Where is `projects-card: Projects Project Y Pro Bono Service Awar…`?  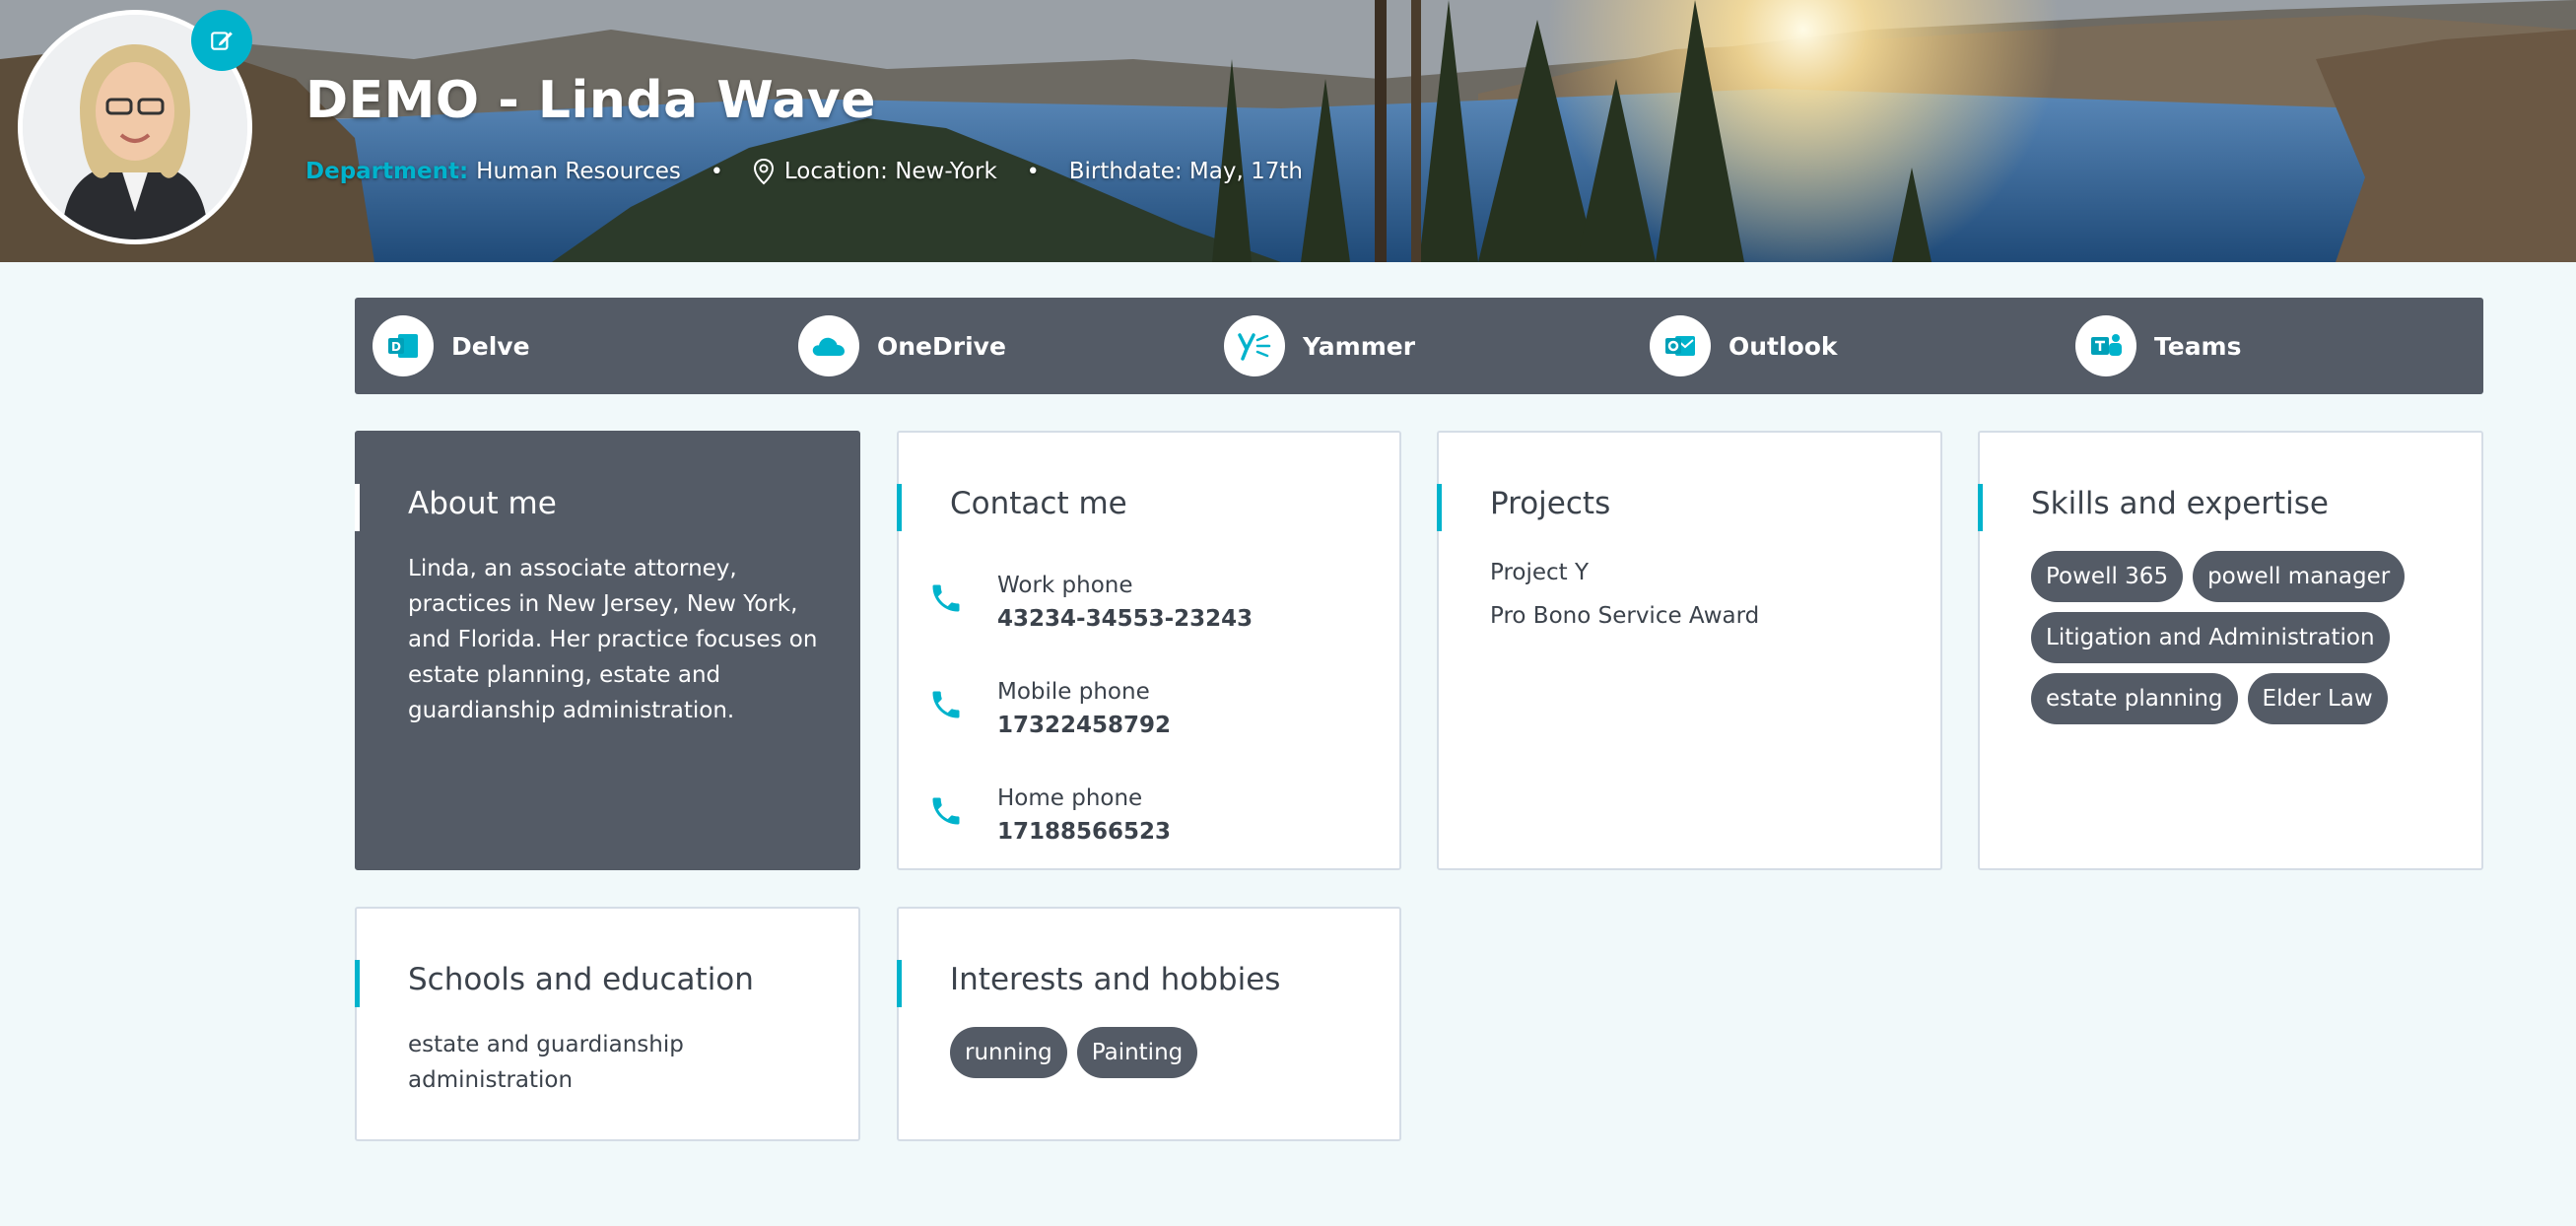
projects-card: Projects Project Y Pro Bono Service Awar… is located at coordinates (1689, 650).